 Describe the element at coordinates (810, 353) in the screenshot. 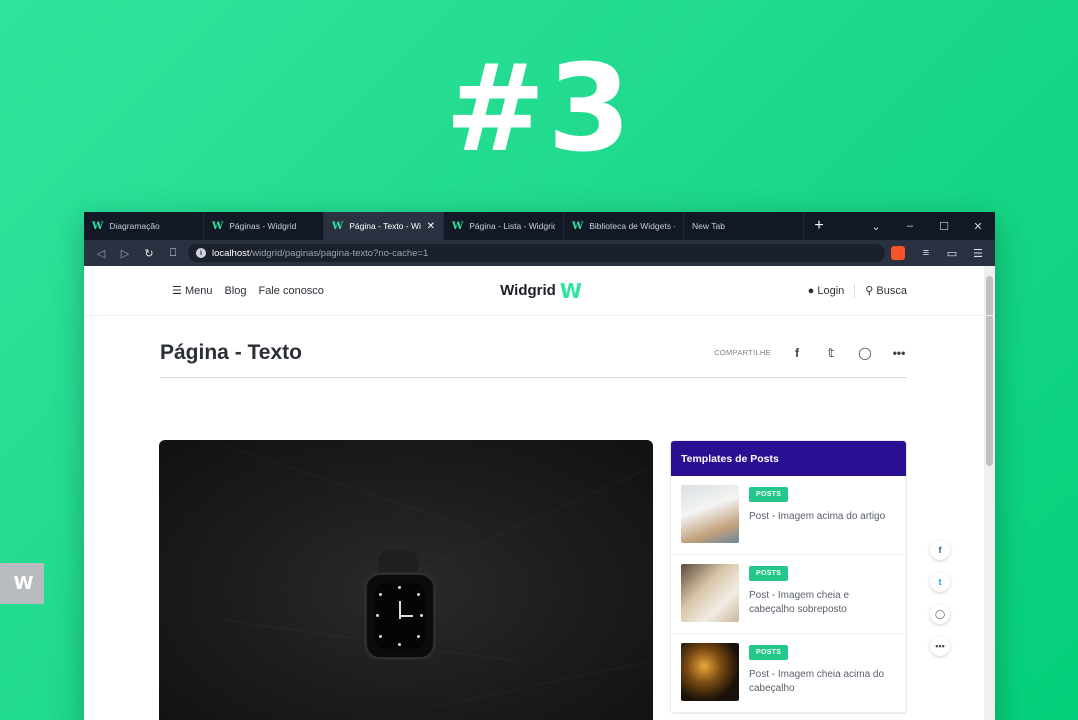

I see `share-bar: COMPARTILHE f 𝕥 ◯ •••` at that location.